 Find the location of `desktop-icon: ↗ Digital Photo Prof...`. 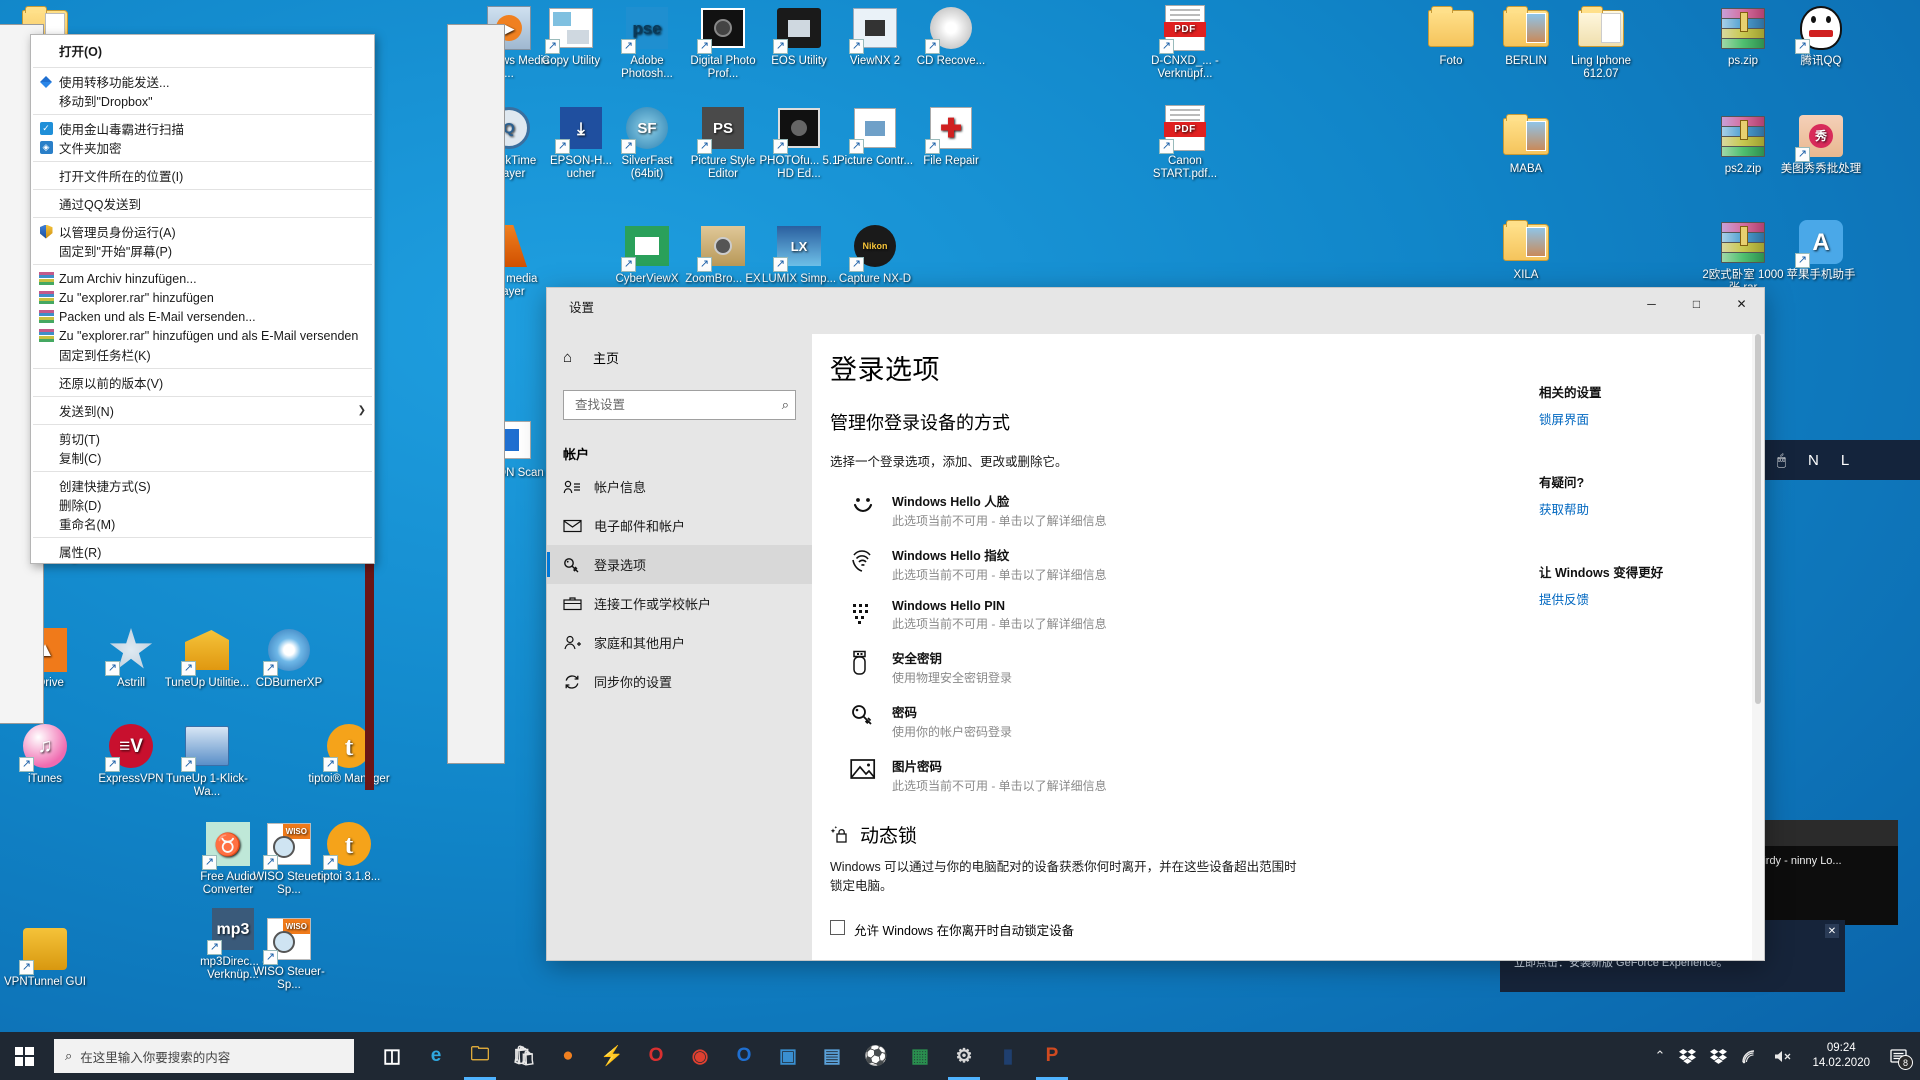

desktop-icon: ↗ Digital Photo Prof... is located at coordinates (723, 42).